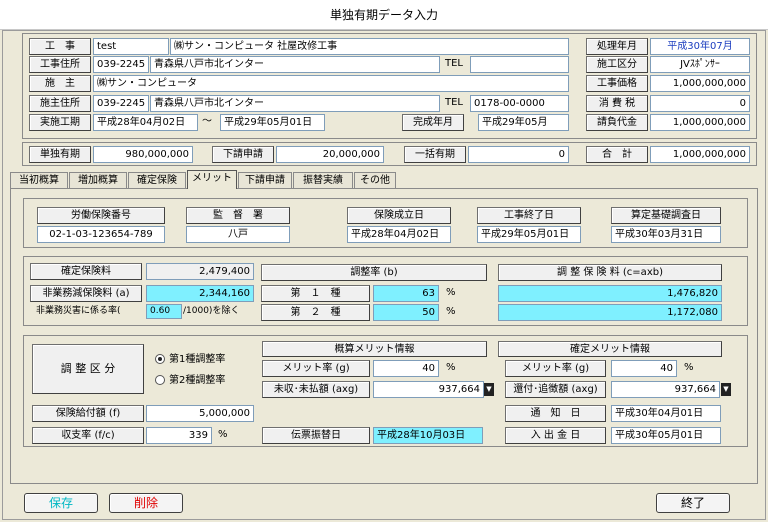 The width and height of the screenshot is (768, 522). I want to click on close-button: 終了, so click(693, 503).